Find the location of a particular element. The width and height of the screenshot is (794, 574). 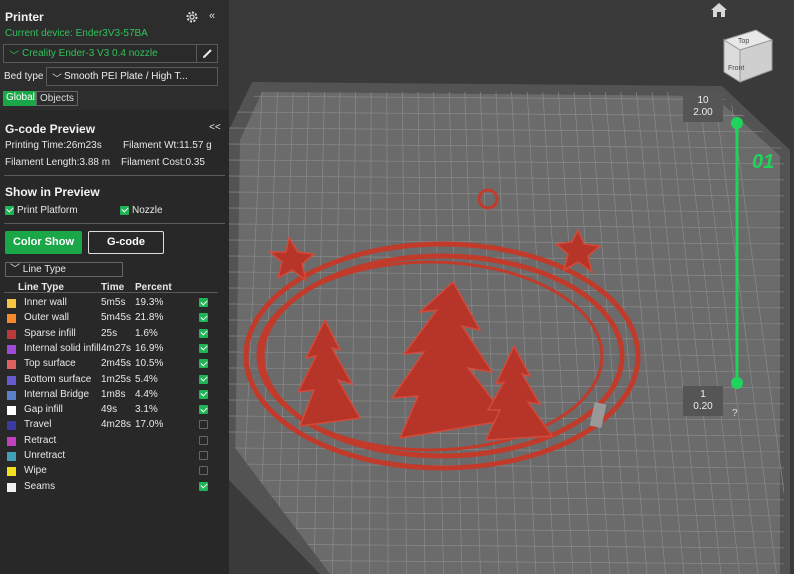

nozzle-option: Nozzle is located at coordinates (141, 210).